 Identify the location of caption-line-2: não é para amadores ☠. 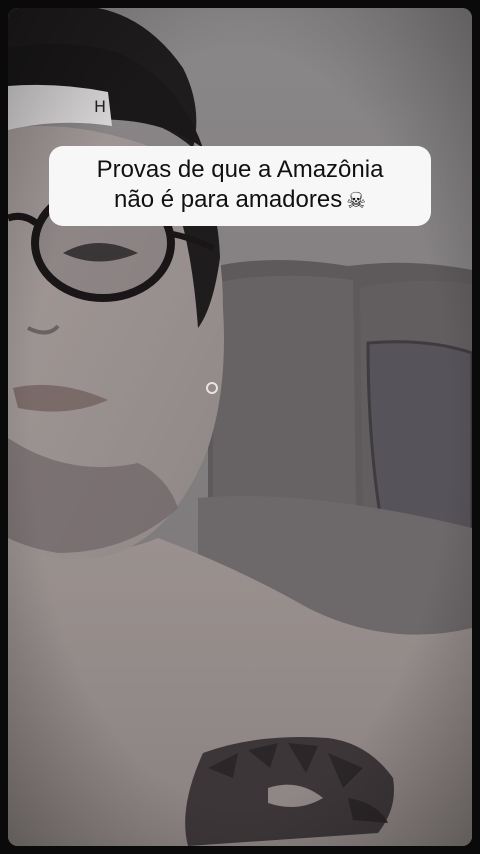
(240, 201).